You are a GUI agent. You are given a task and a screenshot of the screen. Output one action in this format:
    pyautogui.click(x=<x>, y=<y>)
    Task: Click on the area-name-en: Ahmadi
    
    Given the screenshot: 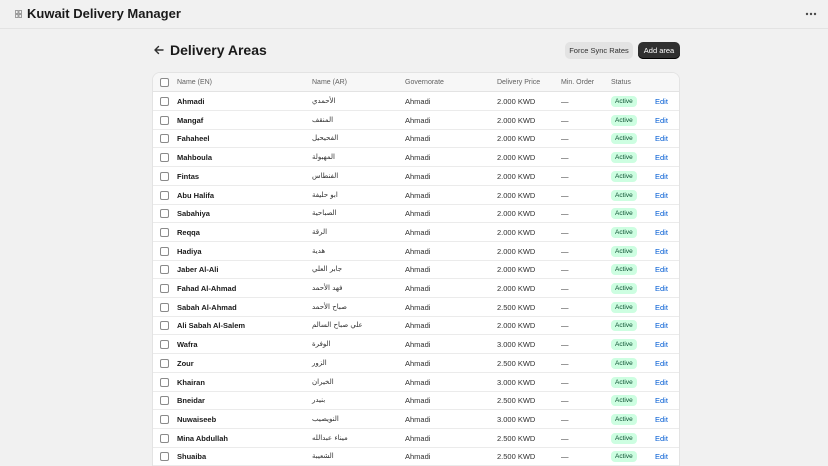 What is the action you would take?
    pyautogui.click(x=191, y=101)
    